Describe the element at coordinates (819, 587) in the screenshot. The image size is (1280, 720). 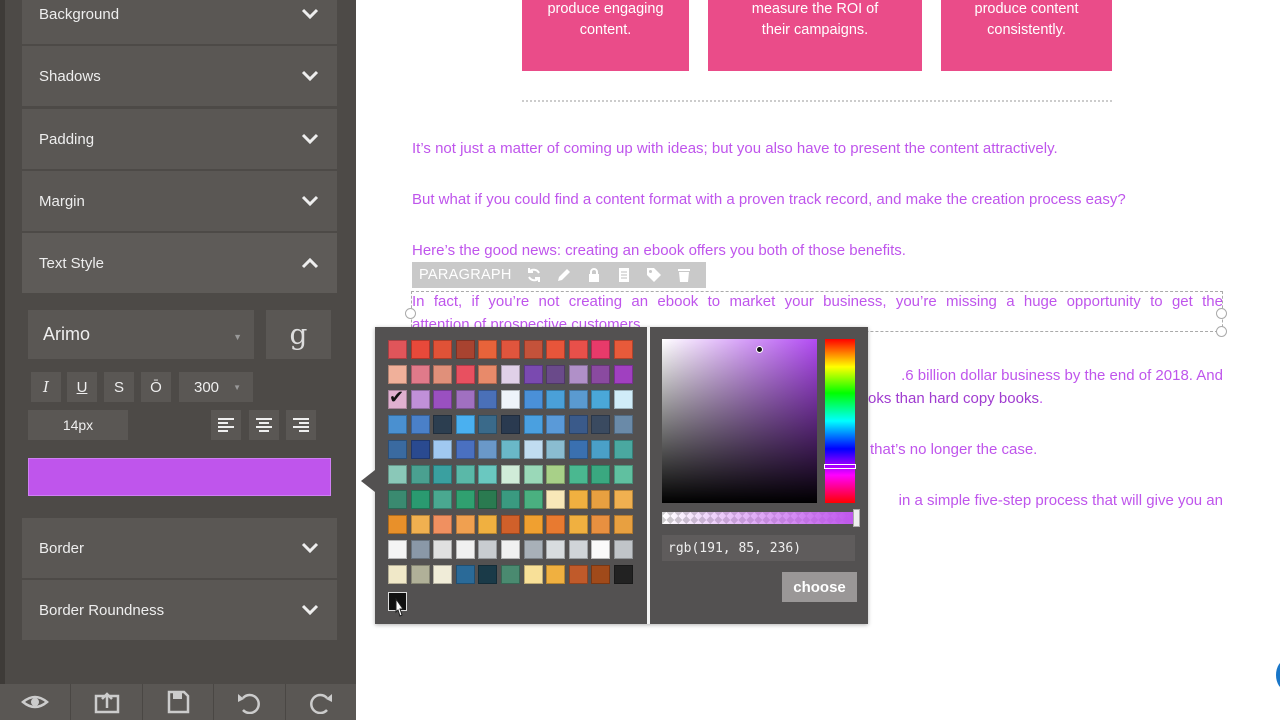
I see `choose-button: choose` at that location.